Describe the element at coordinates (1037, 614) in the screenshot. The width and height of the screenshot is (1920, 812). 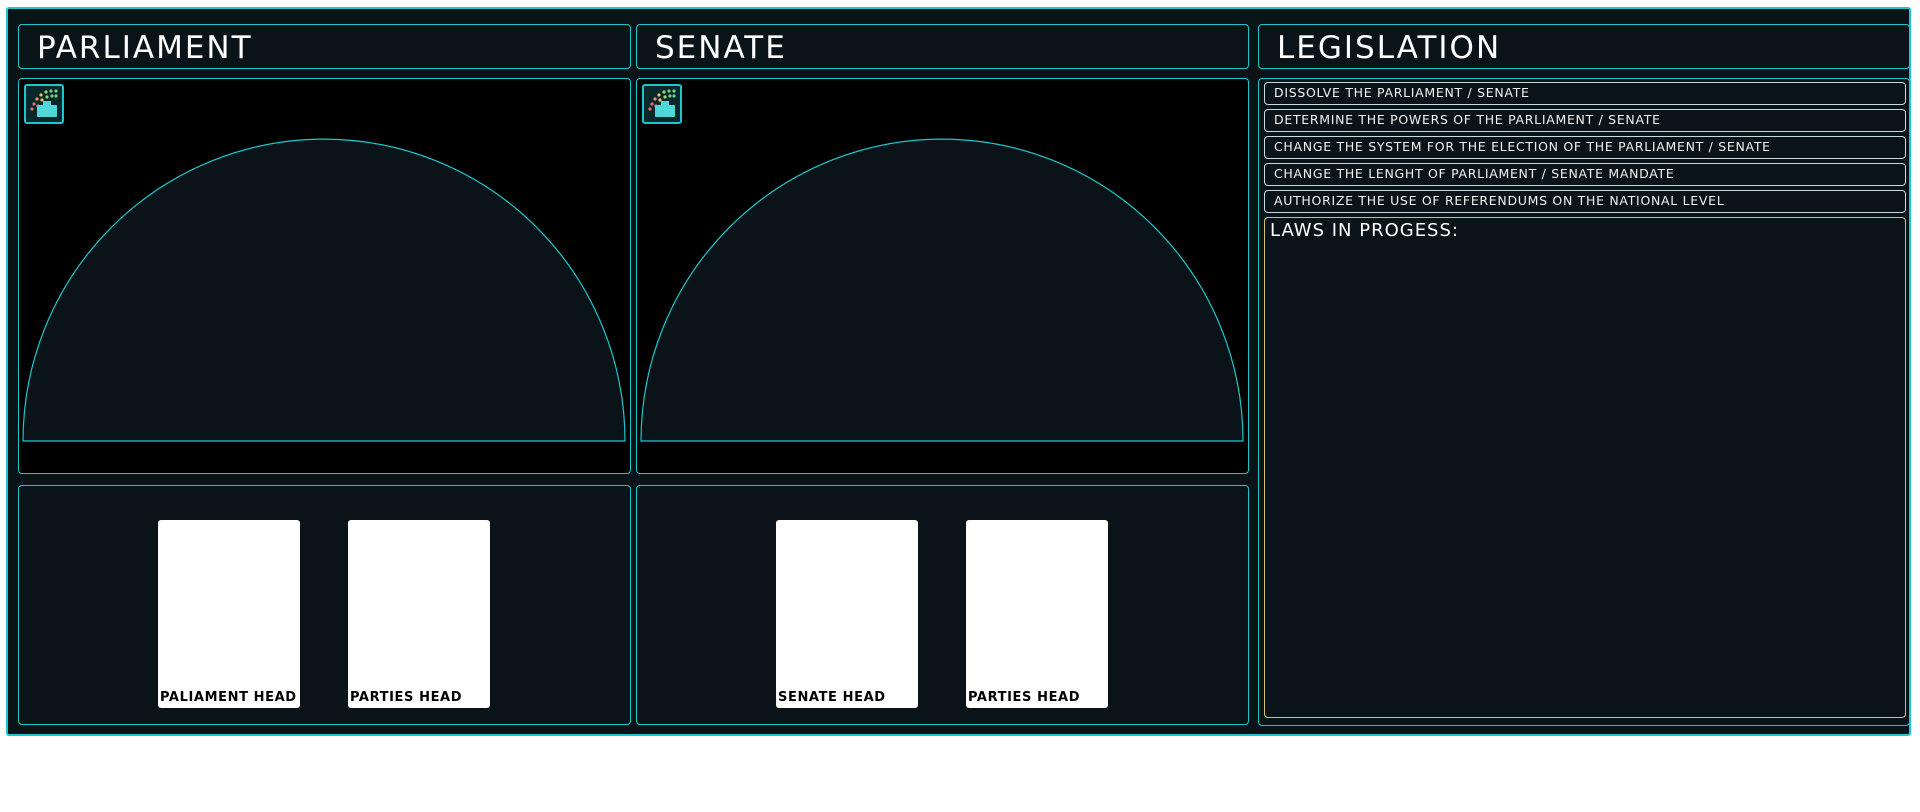
I see `senate-parties-head-card: PARTIES HEAD` at that location.